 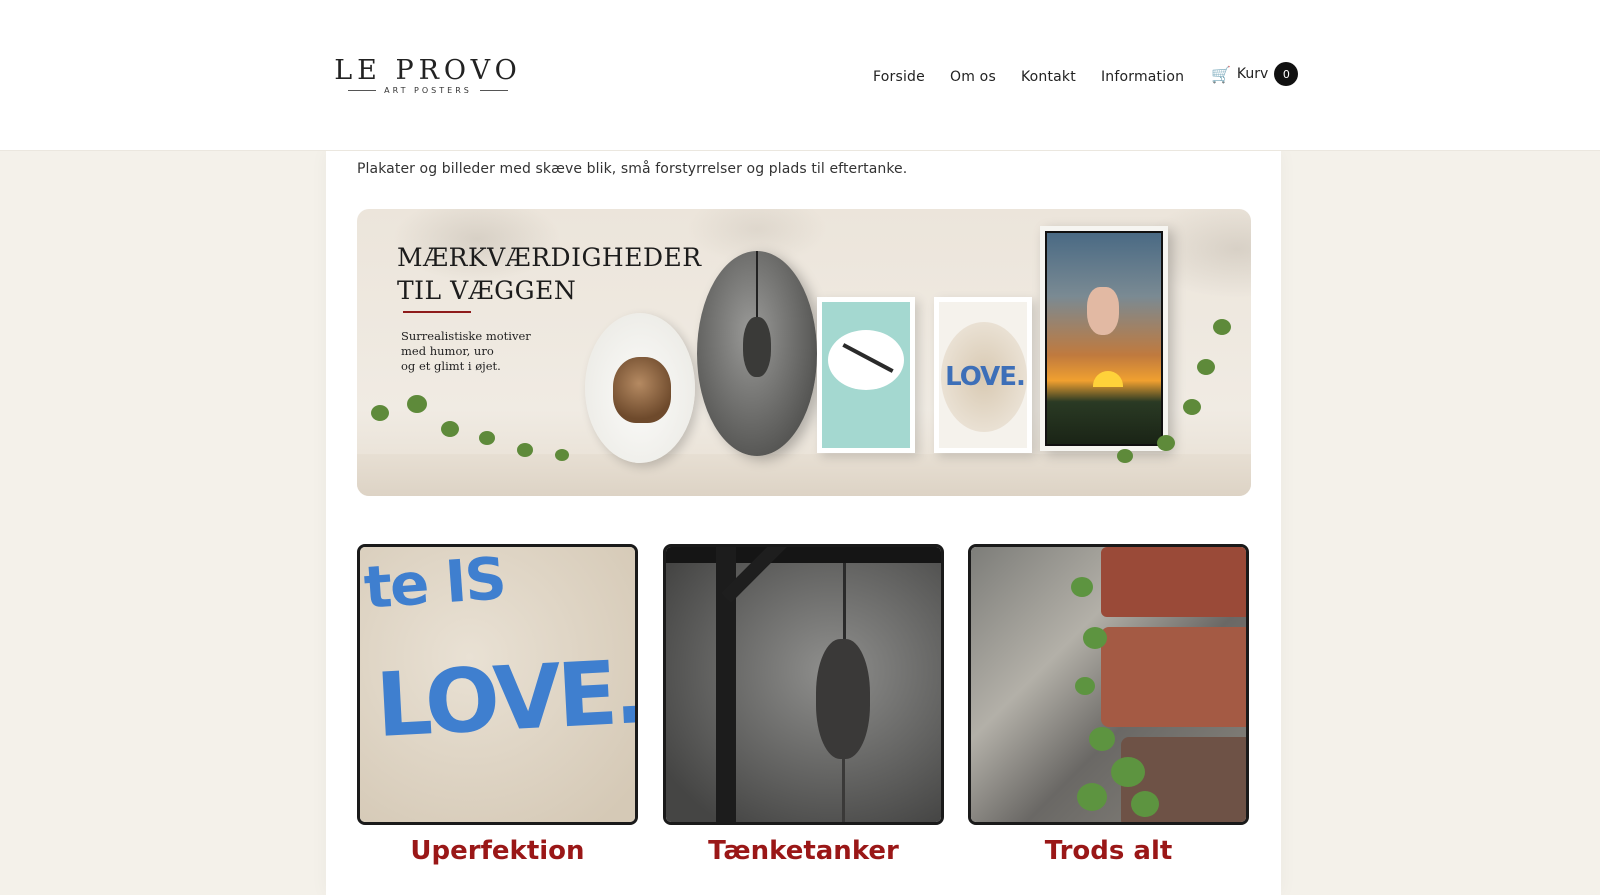 I want to click on oval-canvas-bird, so click(x=640, y=388).